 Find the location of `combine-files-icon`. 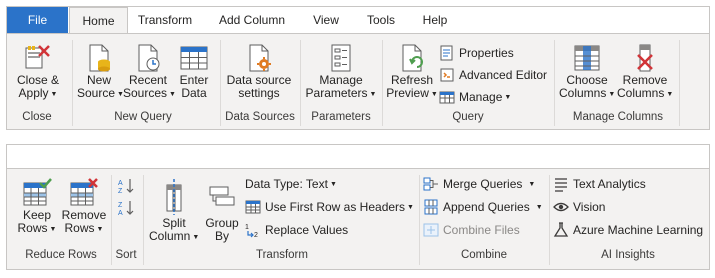

combine-files-icon is located at coordinates (431, 230).